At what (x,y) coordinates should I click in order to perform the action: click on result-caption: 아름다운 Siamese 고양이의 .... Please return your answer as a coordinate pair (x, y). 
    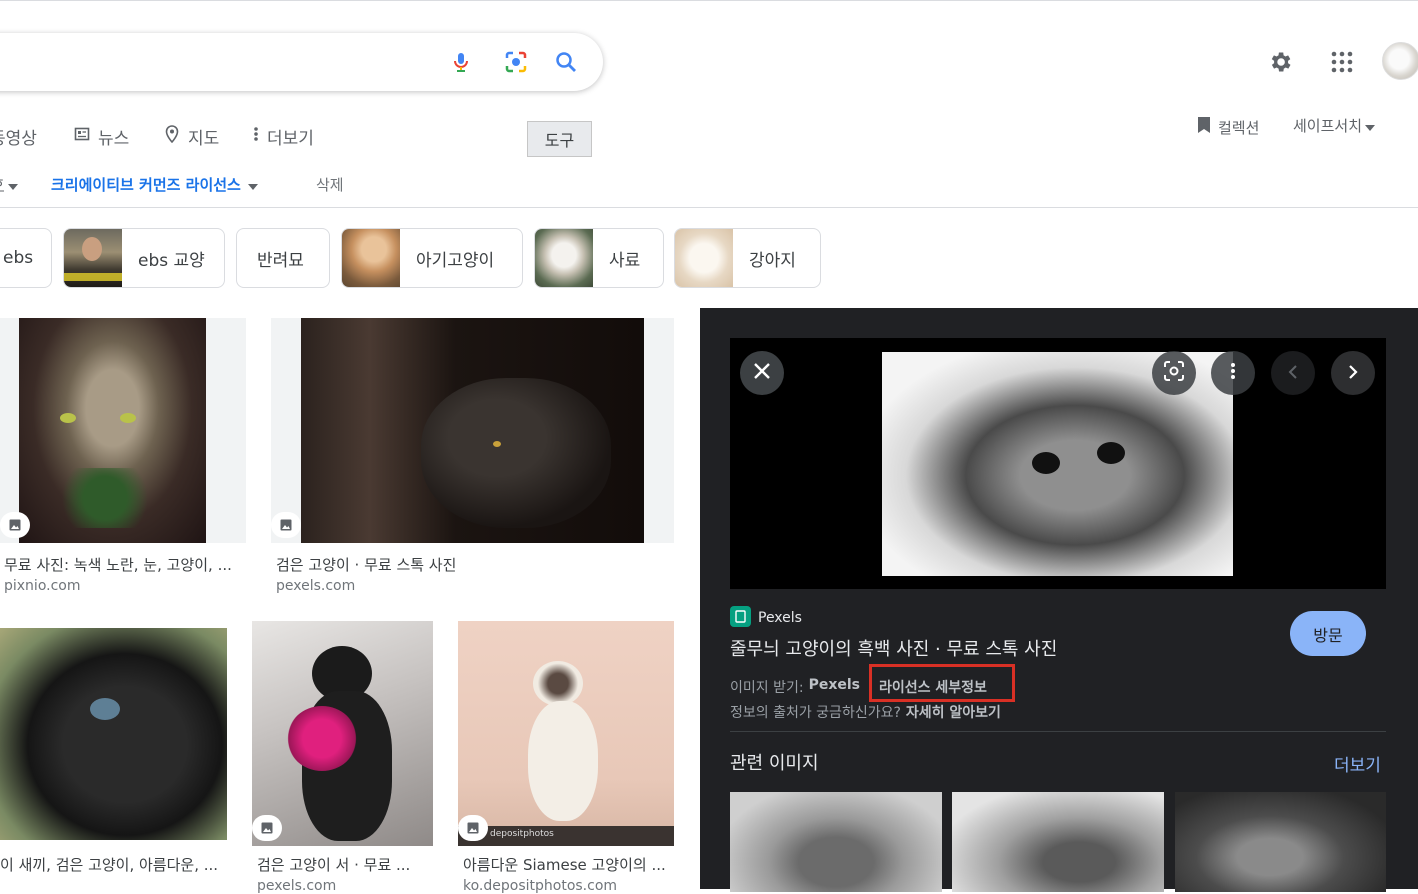
    Looking at the image, I should click on (564, 865).